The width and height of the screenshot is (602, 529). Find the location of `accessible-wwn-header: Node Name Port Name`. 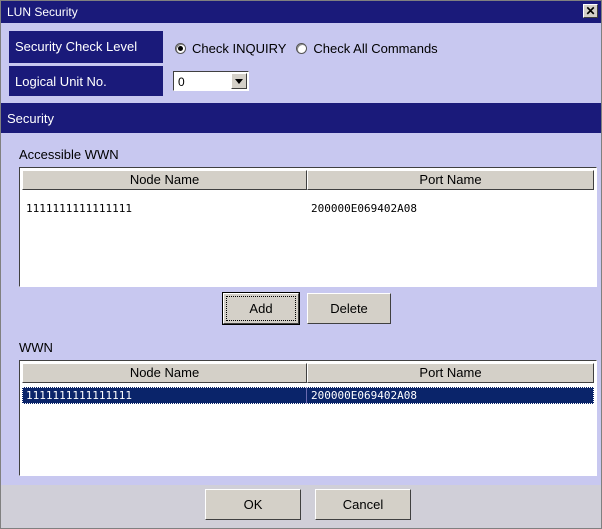

accessible-wwn-header: Node Name Port Name is located at coordinates (308, 180).